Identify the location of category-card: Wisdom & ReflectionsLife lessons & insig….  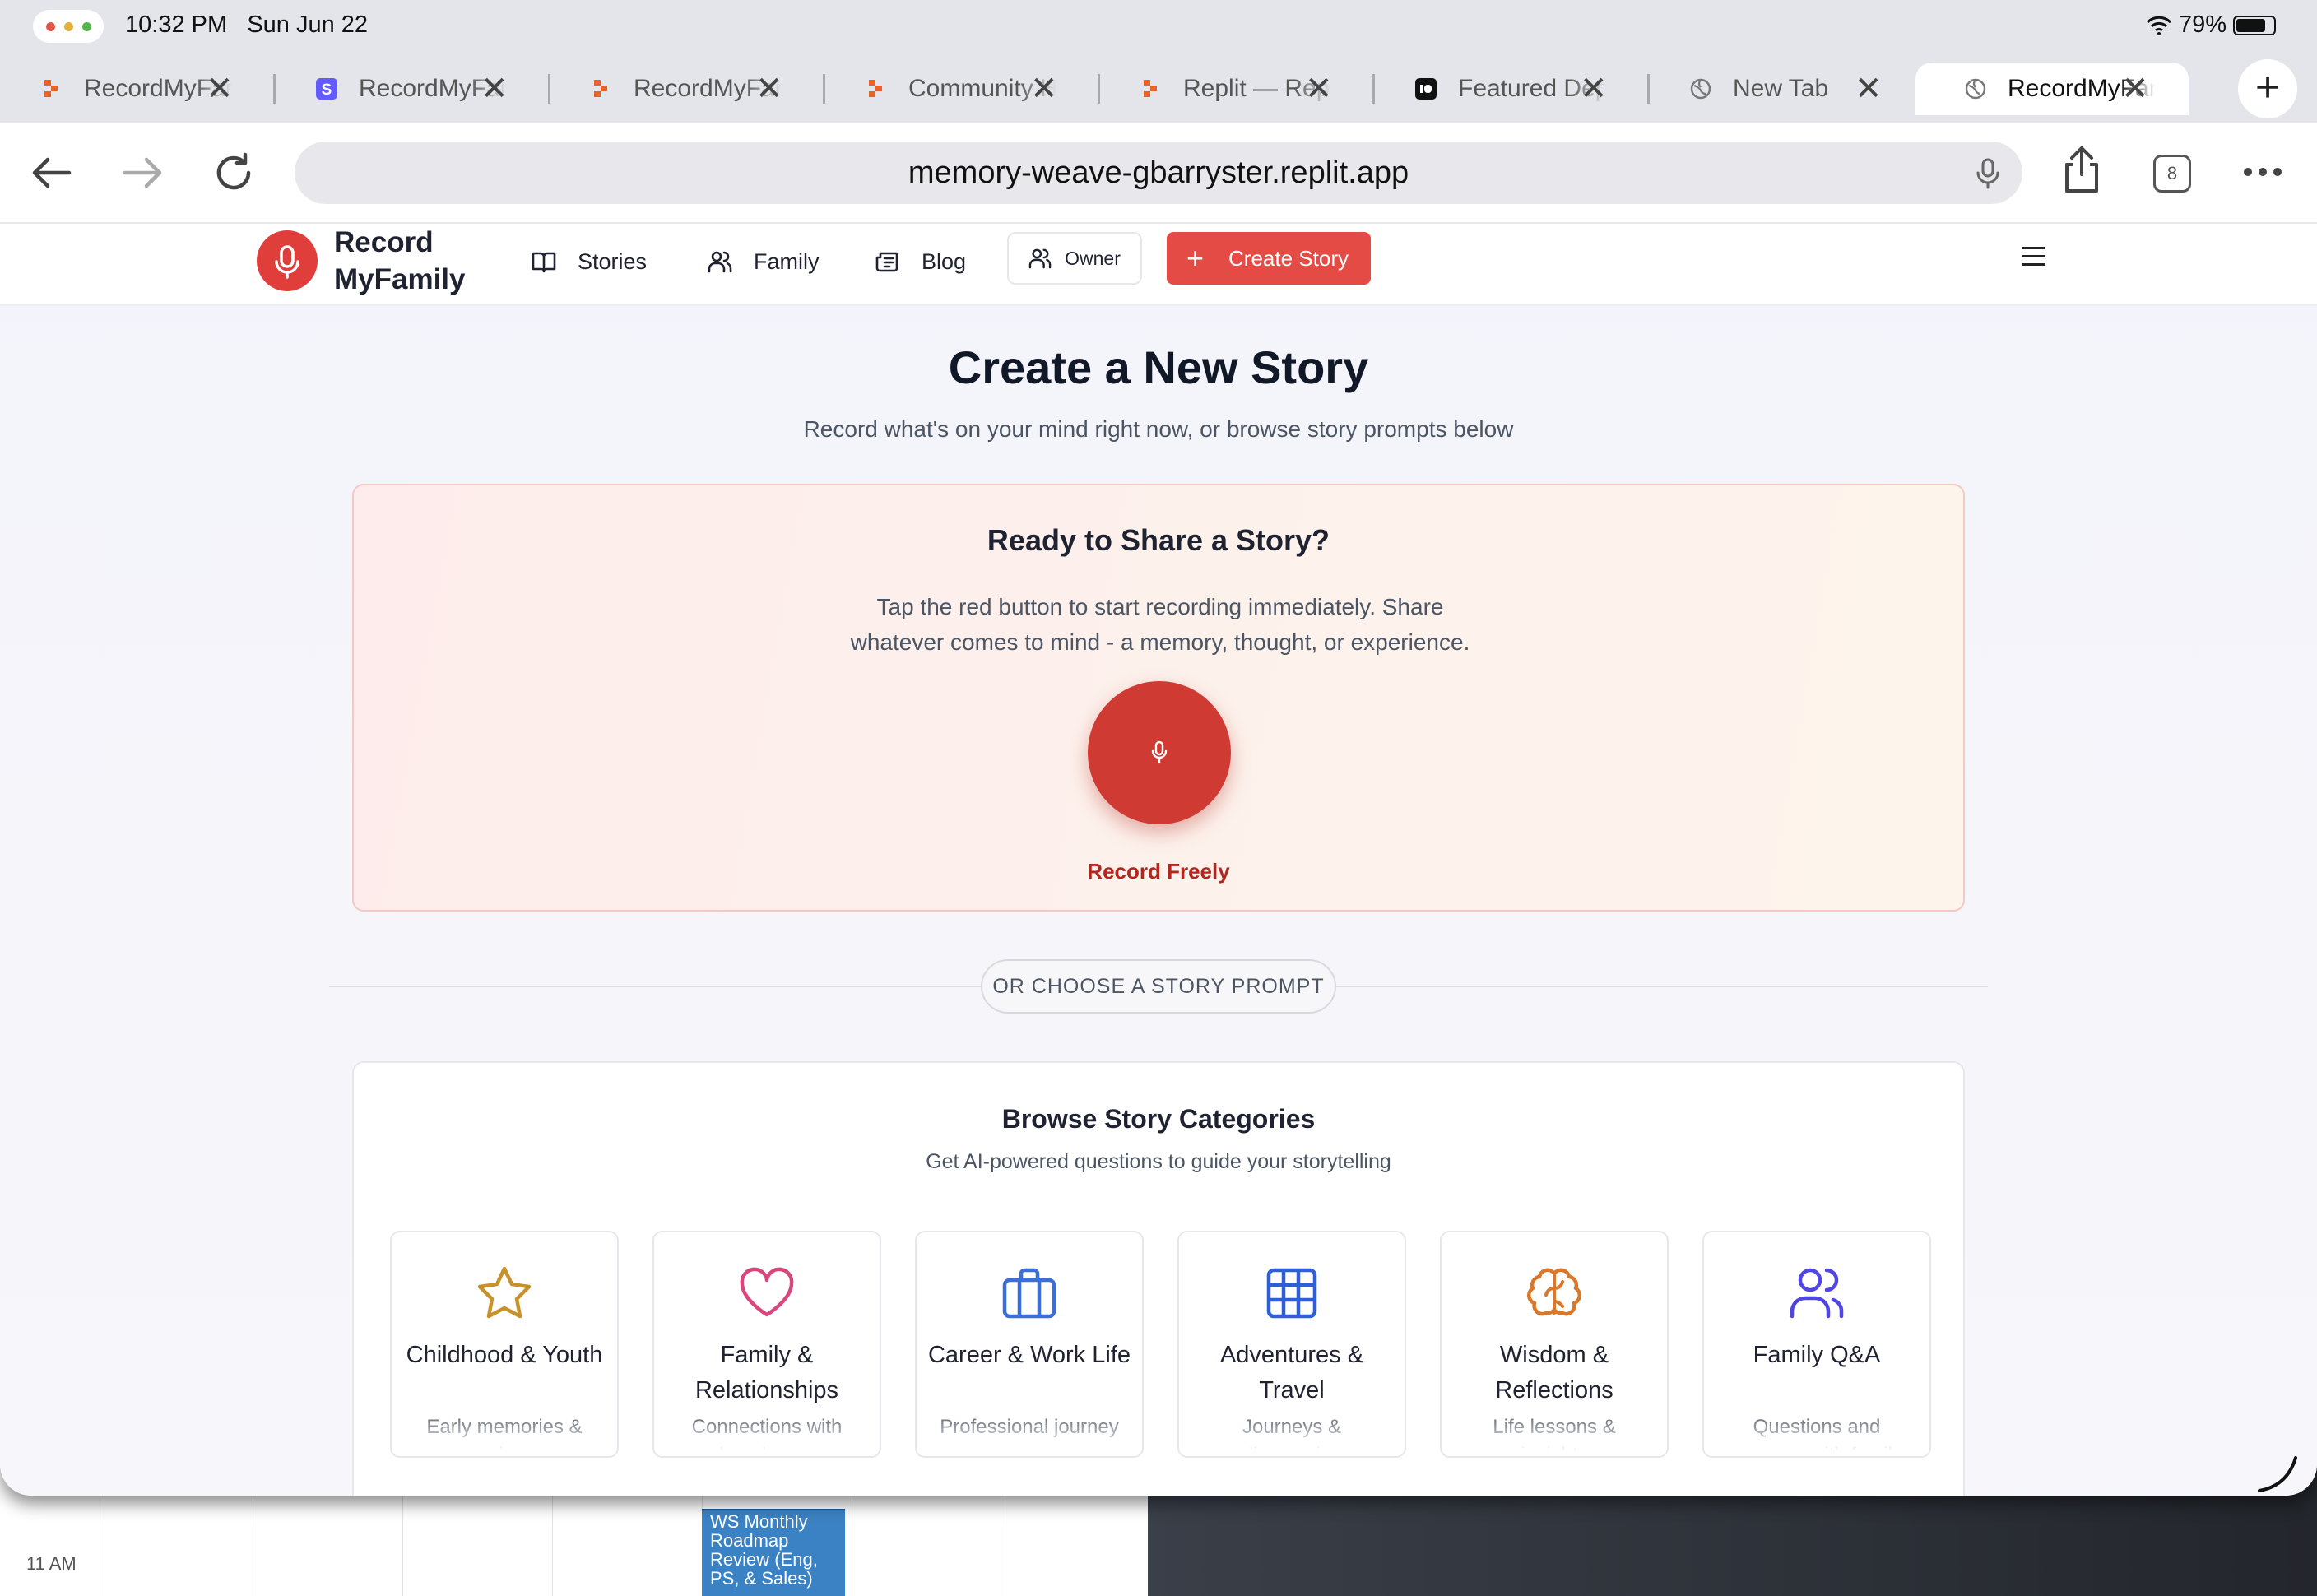
(1554, 1344).